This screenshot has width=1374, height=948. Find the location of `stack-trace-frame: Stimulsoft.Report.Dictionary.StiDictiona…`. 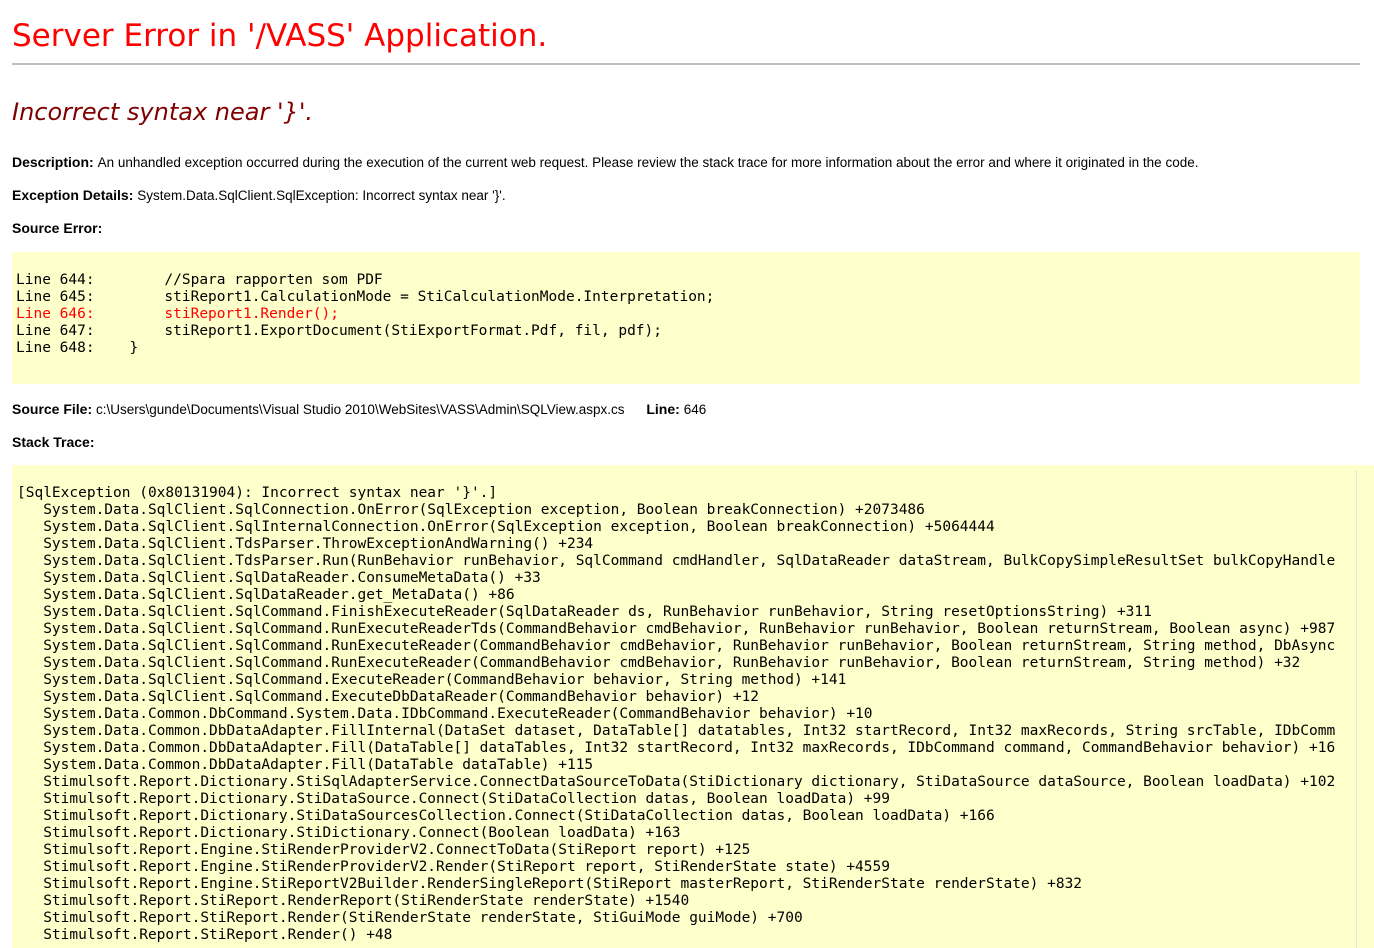

stack-trace-frame: Stimulsoft.Report.Dictionary.StiDictiona… is located at coordinates (349, 833).